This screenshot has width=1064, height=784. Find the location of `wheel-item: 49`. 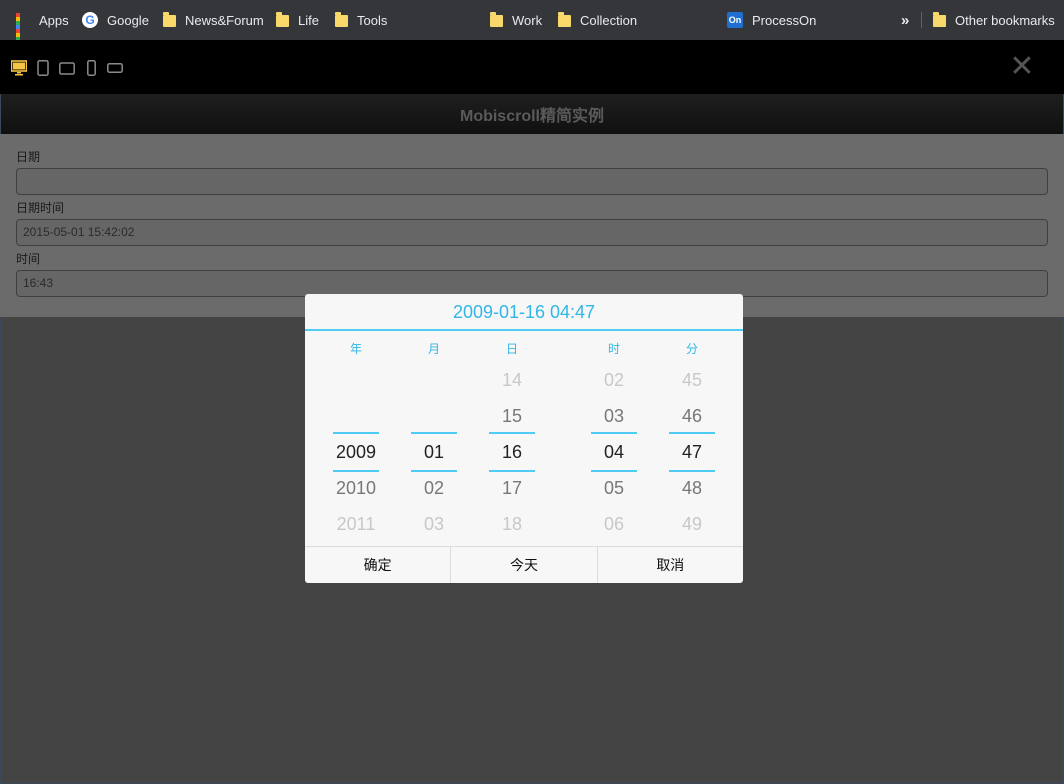

wheel-item: 49 is located at coordinates (692, 524).